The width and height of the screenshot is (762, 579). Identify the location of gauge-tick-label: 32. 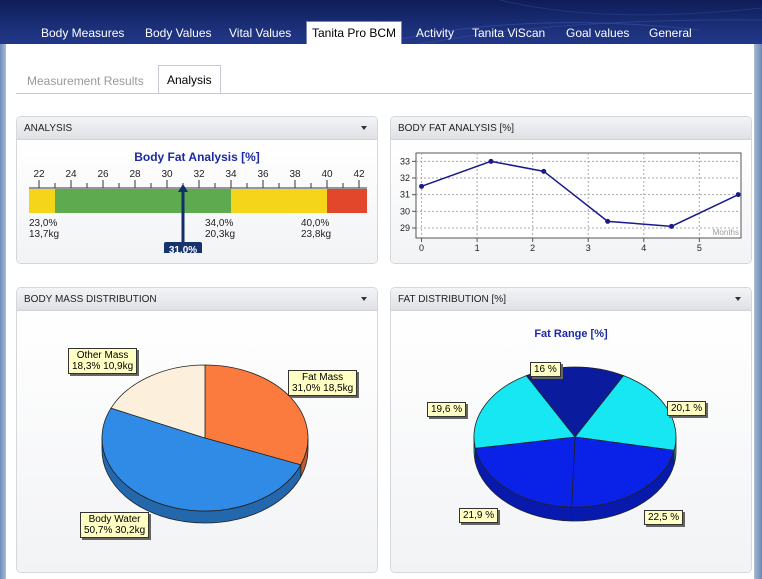
(199, 174).